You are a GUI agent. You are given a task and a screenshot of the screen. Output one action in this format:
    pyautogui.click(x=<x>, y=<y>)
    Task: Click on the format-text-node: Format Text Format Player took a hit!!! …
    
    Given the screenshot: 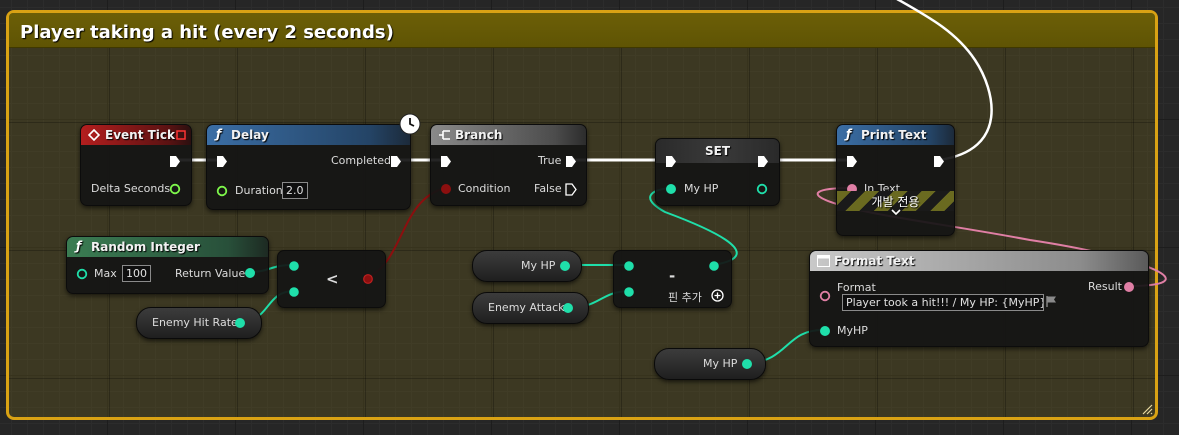 What is the action you would take?
    pyautogui.click(x=979, y=298)
    